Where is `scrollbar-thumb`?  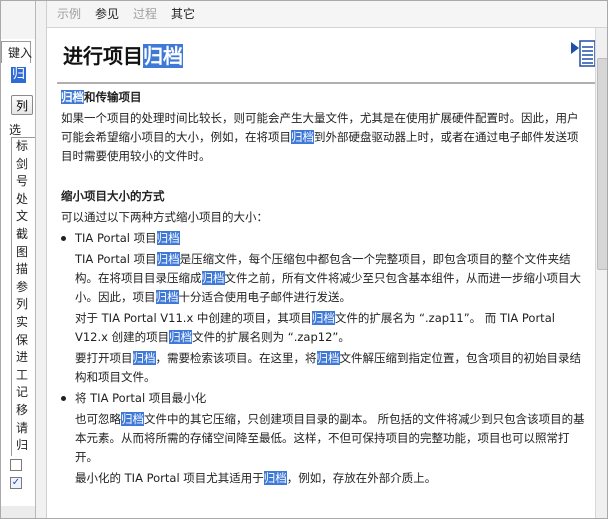
scrollbar-thumb is located at coordinates (602, 164).